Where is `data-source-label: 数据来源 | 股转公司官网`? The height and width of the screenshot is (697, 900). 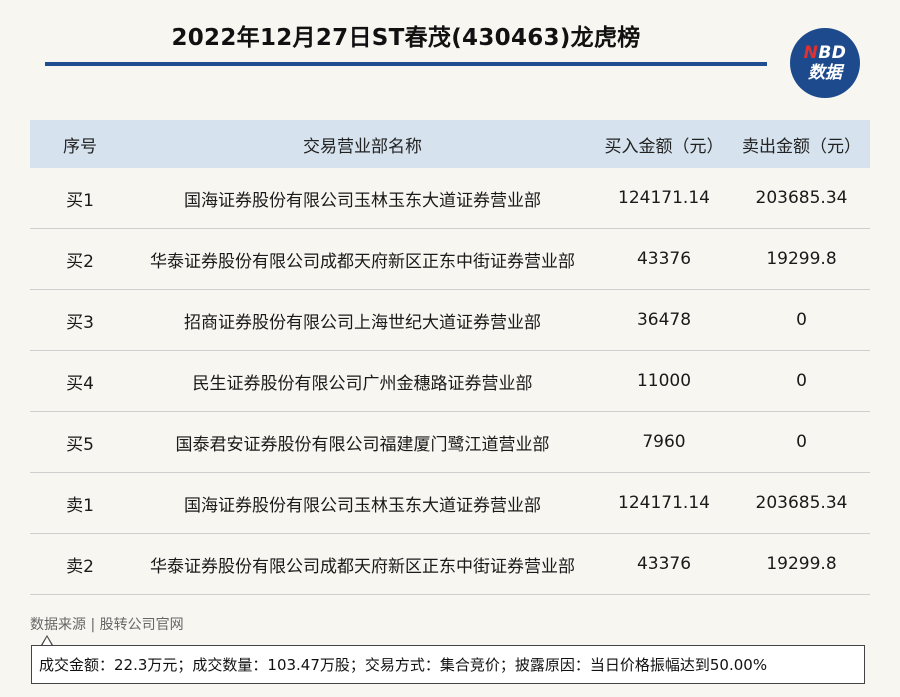 data-source-label: 数据来源 | 股转公司官网 is located at coordinates (107, 625).